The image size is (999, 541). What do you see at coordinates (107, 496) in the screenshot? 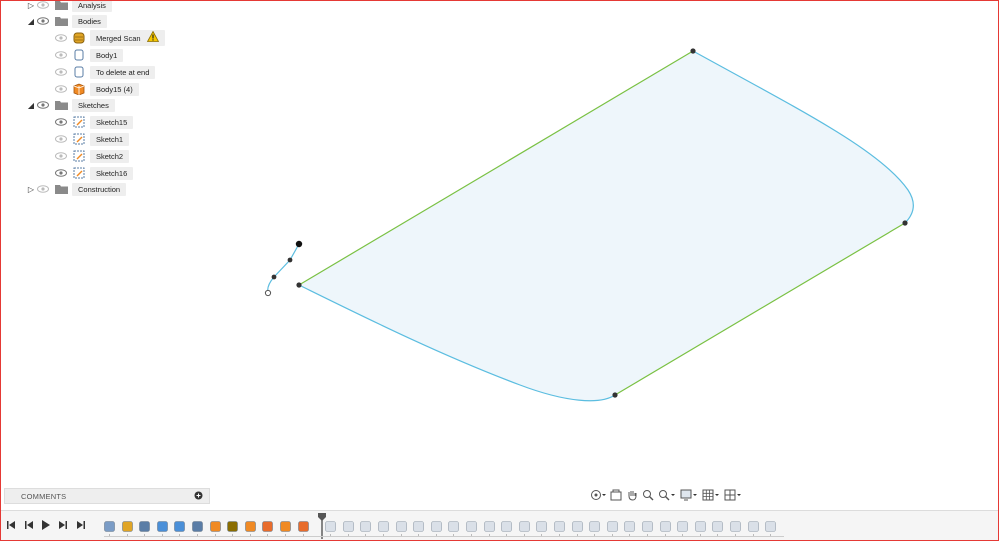
I see `comments-panel: COMMENTS` at bounding box center [107, 496].